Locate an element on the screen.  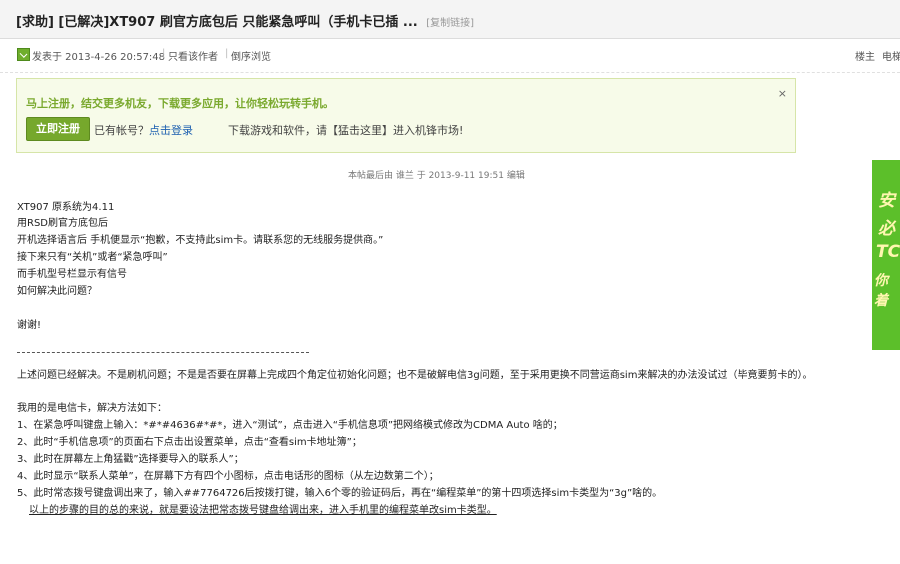
author-only-link: 只看该作者 is located at coordinates (193, 55).